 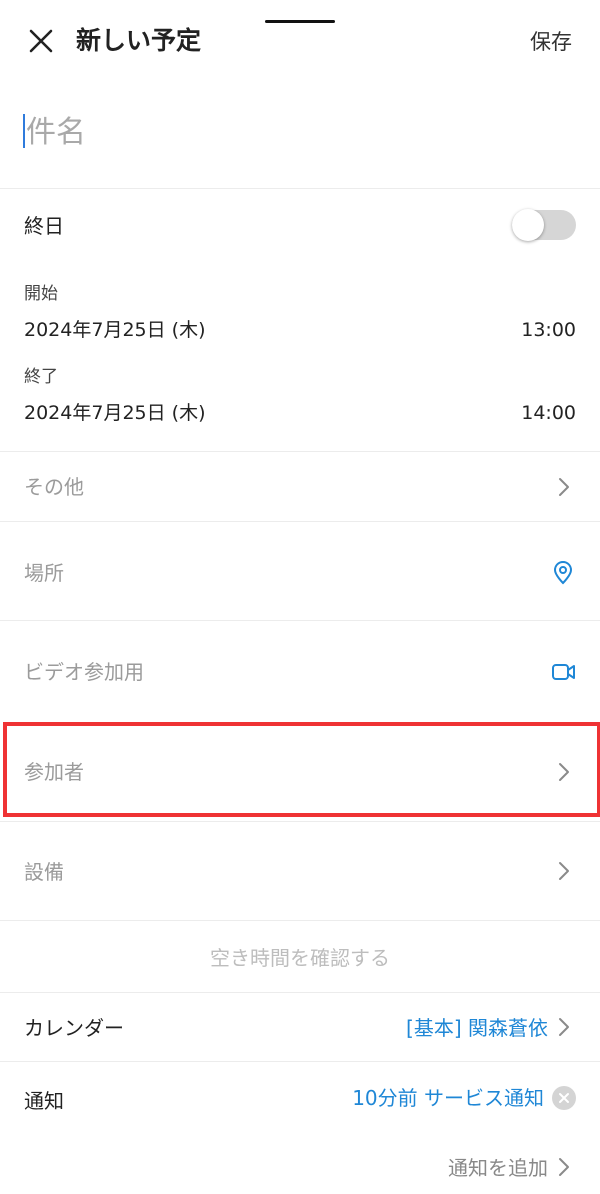 What do you see at coordinates (300, 486) in the screenshot?
I see `other-row: その他` at bounding box center [300, 486].